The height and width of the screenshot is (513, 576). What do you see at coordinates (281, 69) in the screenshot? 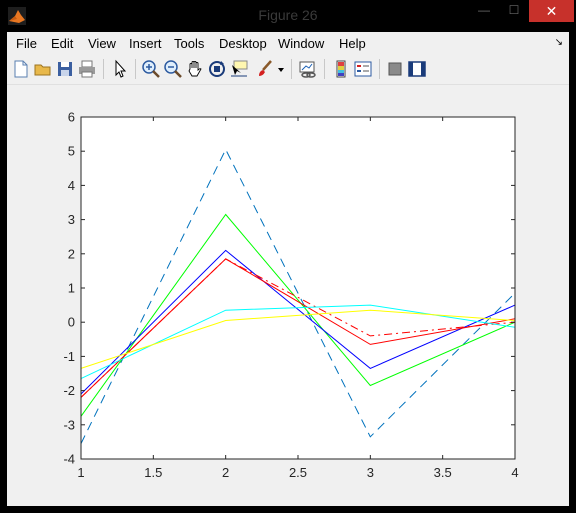
I see `brush-dropdown-icon` at bounding box center [281, 69].